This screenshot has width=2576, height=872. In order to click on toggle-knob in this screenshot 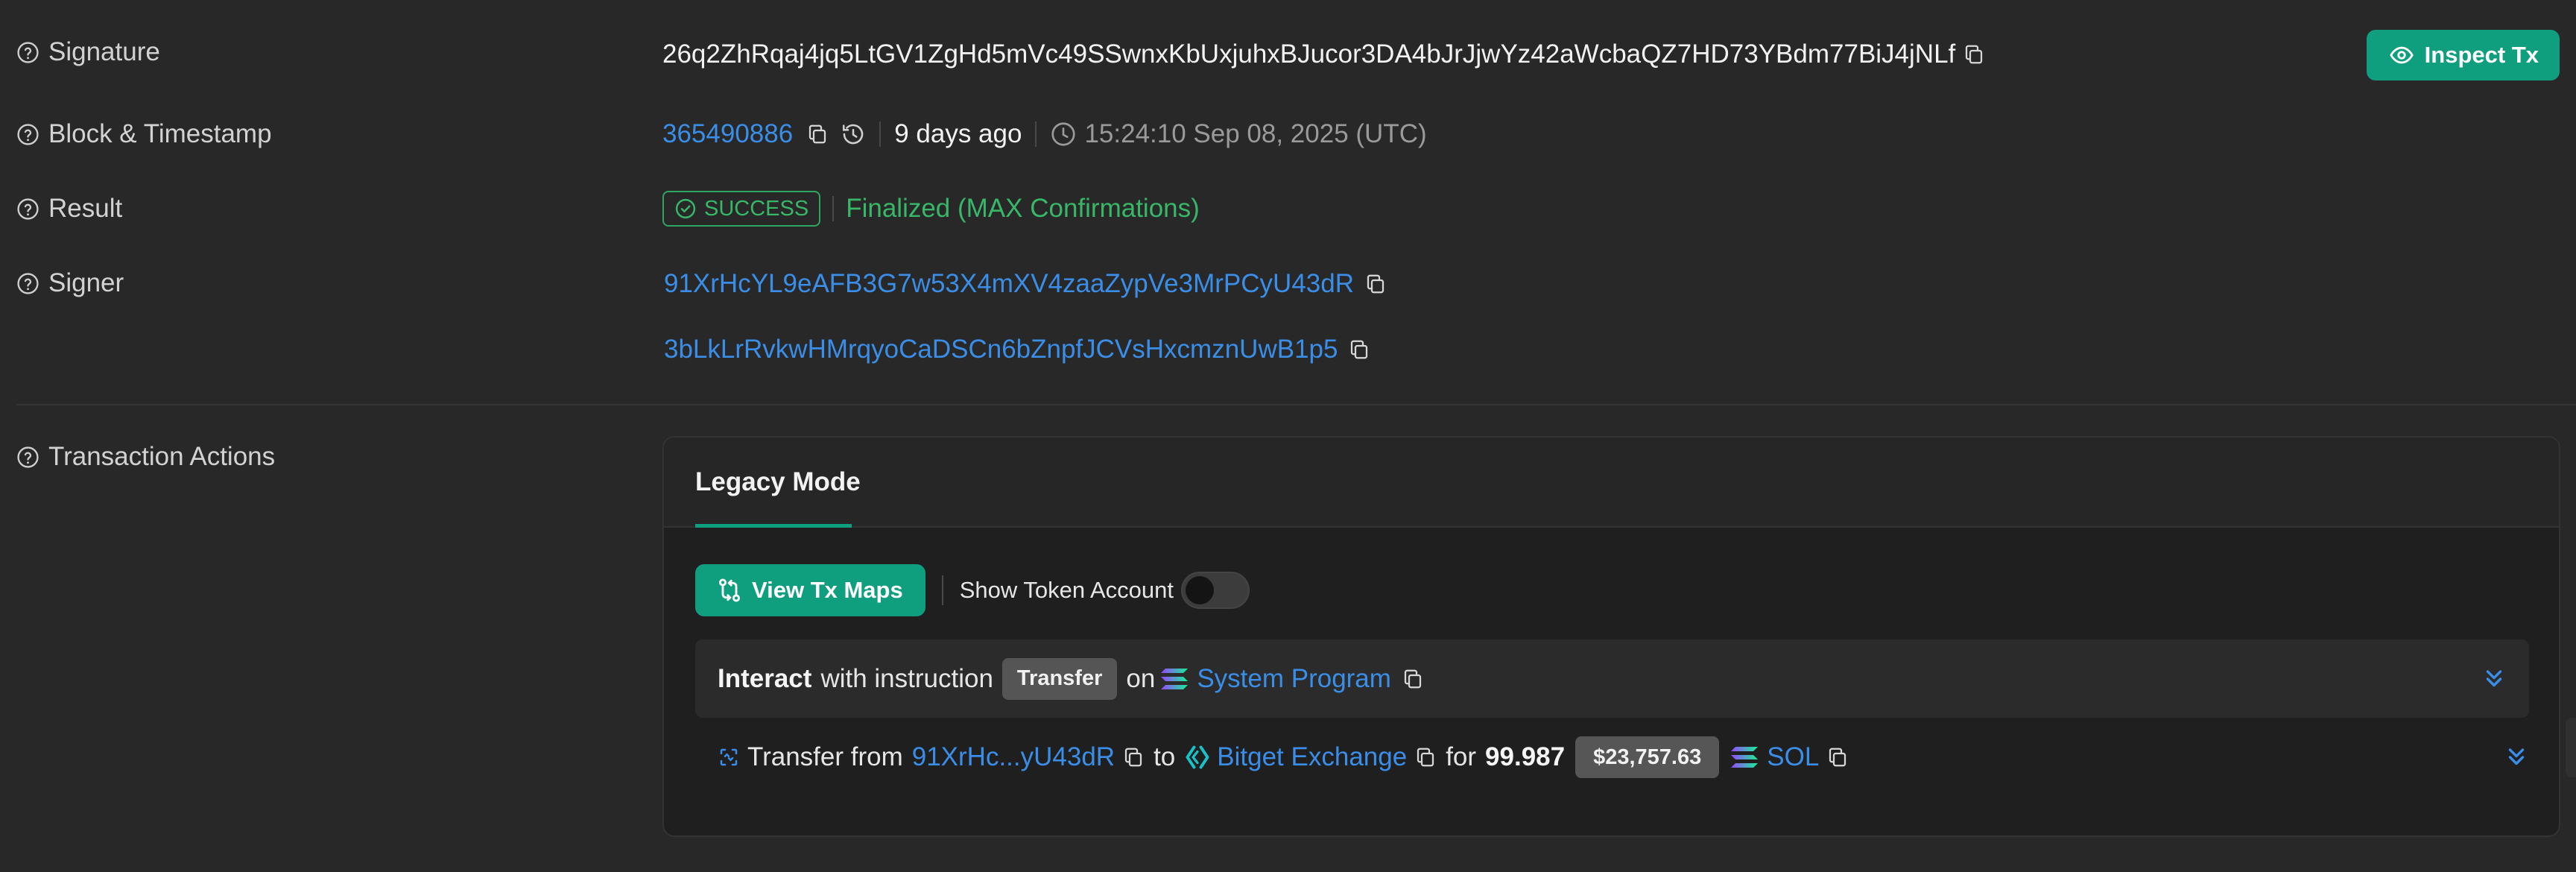, I will do `click(1199, 590)`.